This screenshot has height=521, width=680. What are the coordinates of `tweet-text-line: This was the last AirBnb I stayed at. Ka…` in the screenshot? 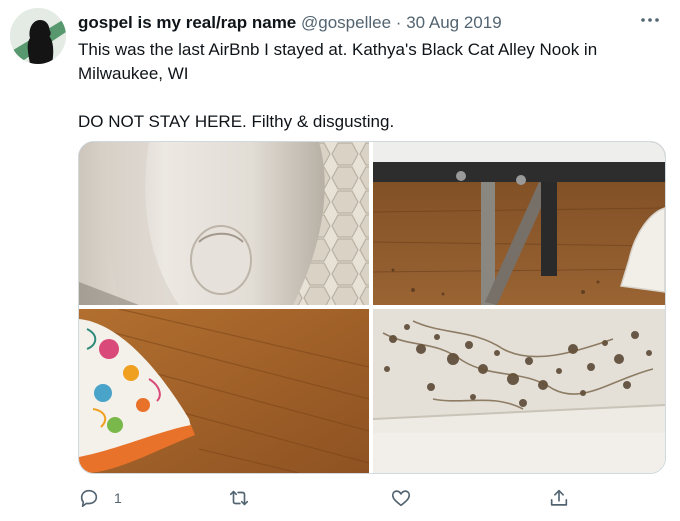 It's located at (338, 61).